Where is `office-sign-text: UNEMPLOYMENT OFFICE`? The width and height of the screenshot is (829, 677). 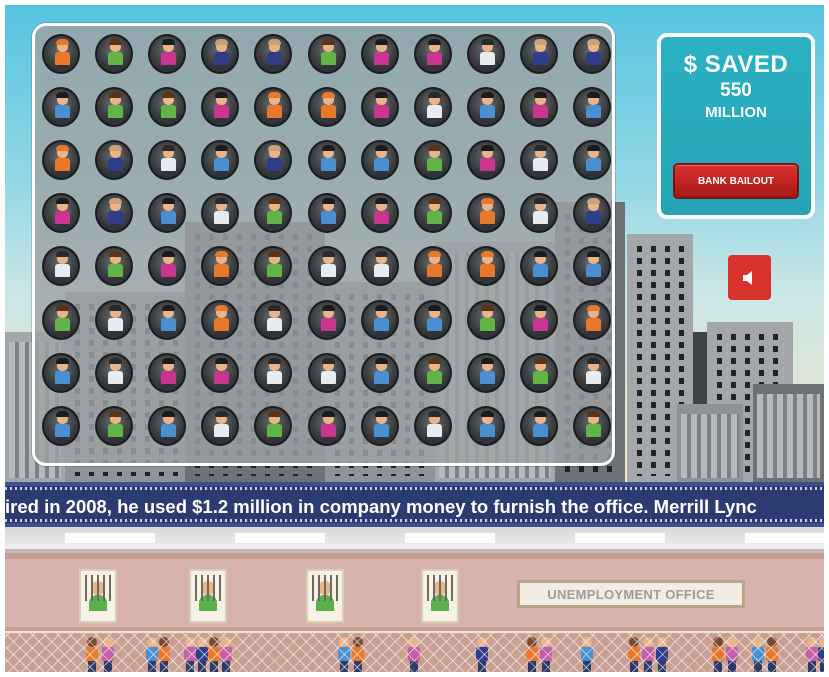 office-sign-text: UNEMPLOYMENT OFFICE is located at coordinates (631, 594).